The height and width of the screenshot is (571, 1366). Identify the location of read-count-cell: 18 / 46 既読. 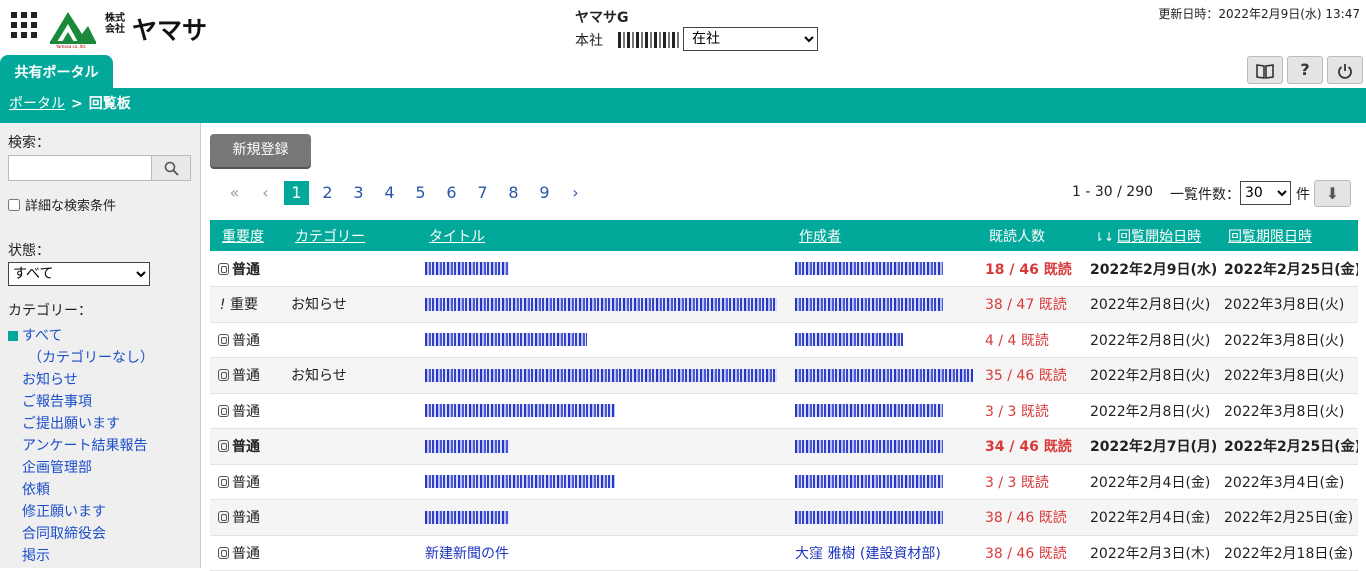
(1029, 269).